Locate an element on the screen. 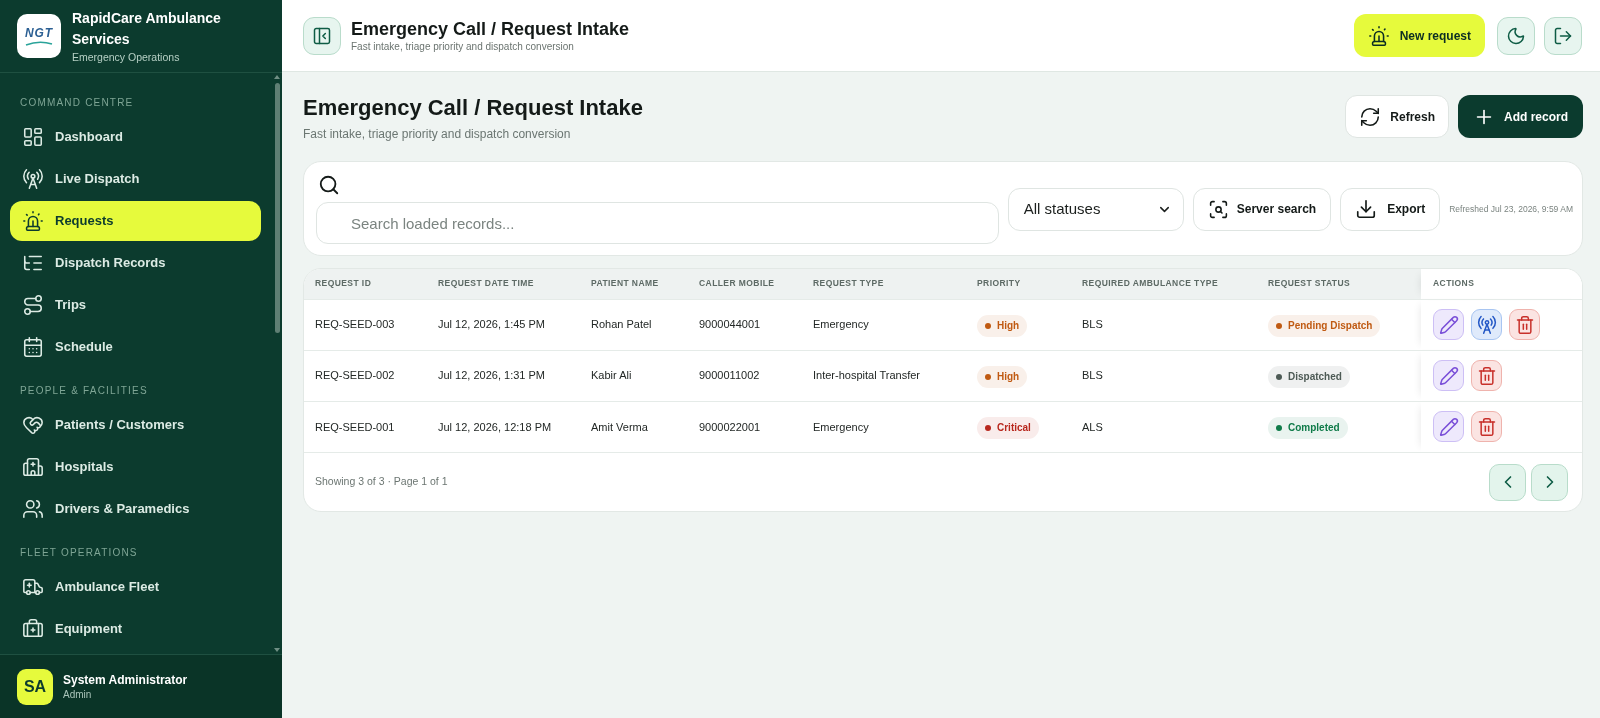  refreshed-timestamp: Refreshed Jul 23, 2026, 9:59 AM is located at coordinates (1511, 209).